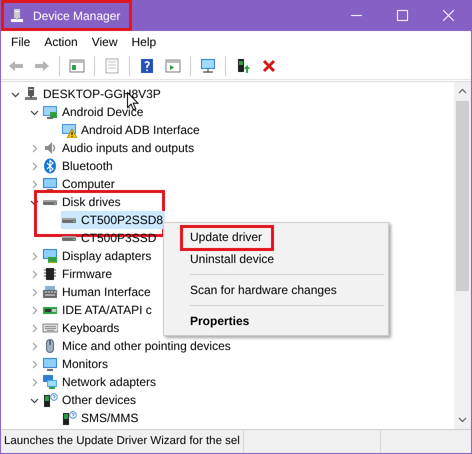  Describe the element at coordinates (113, 220) in the screenshot. I see `tree-item: CT500P2SSD8` at that location.